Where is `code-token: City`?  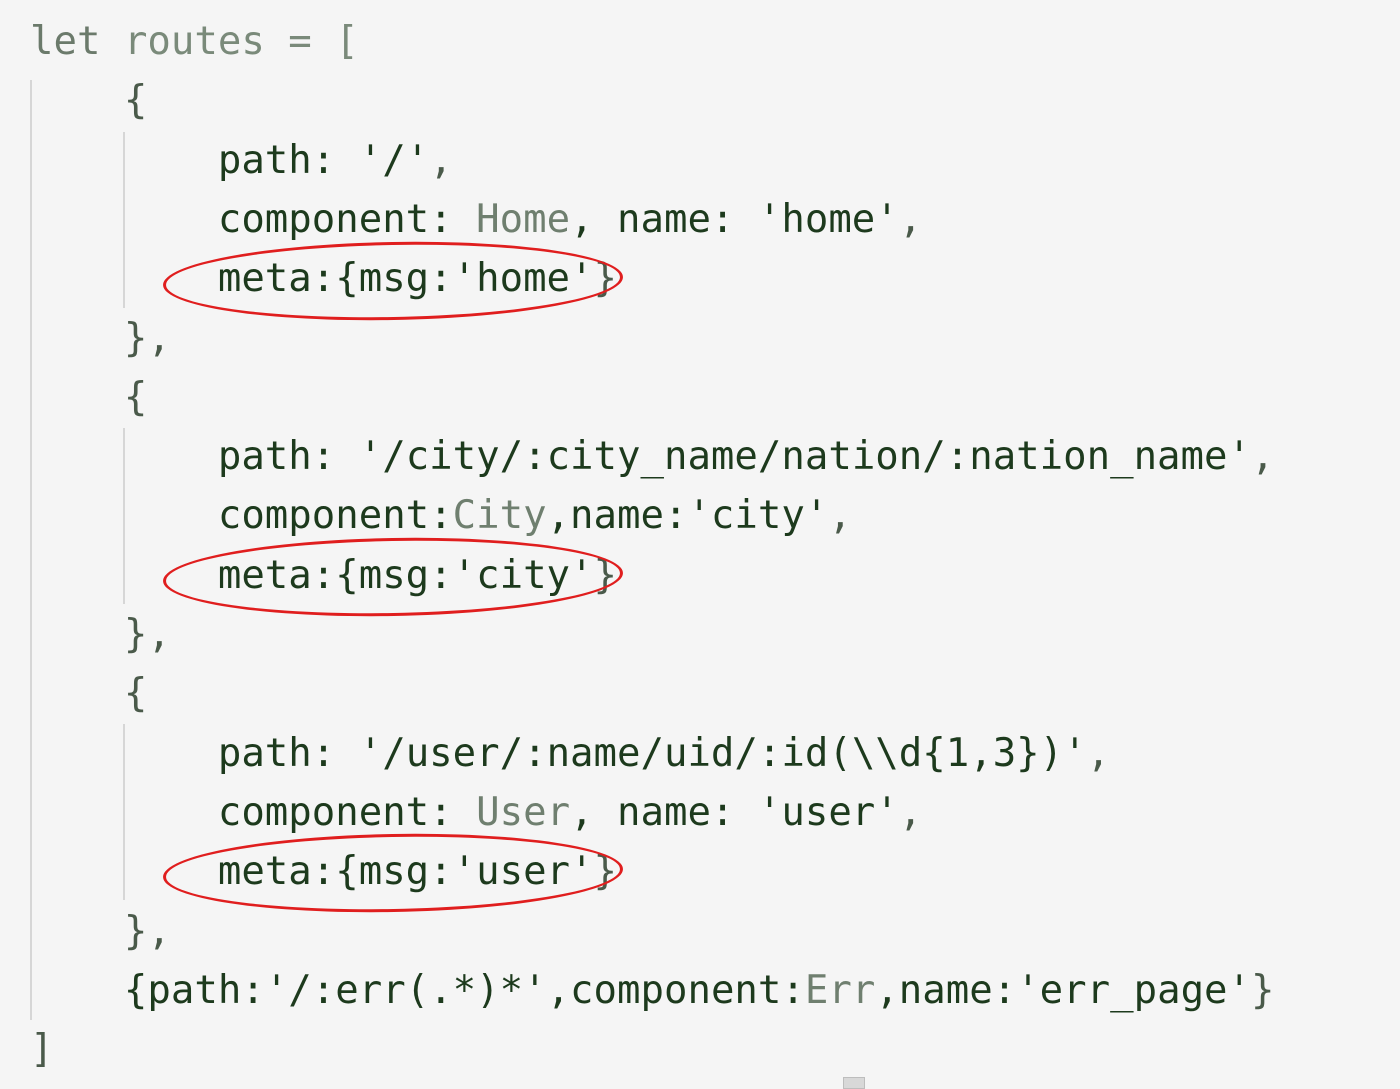
code-token: City is located at coordinates (499, 516).